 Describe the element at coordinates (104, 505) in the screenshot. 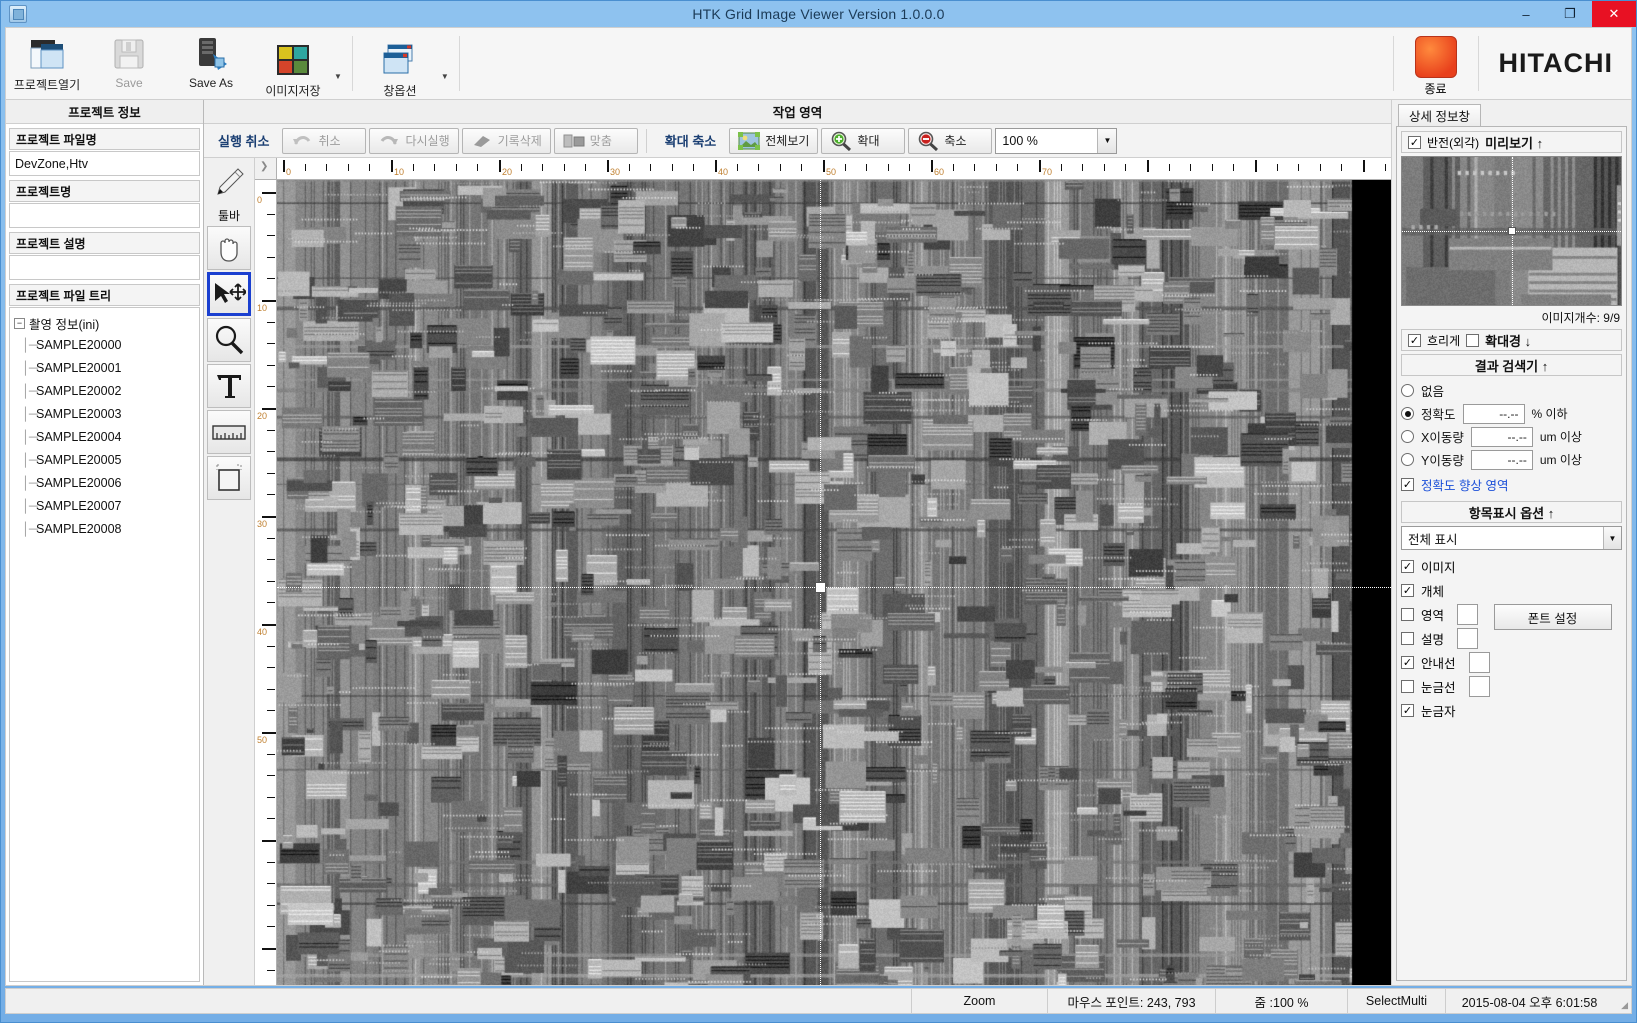

I see `tree-item: SAMPLE20007` at that location.